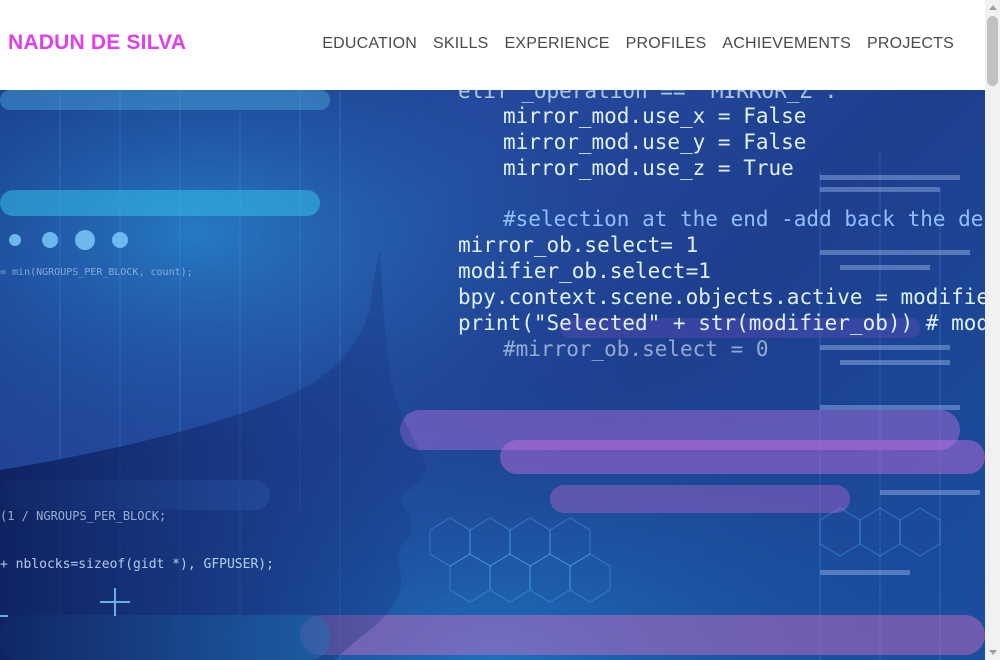  What do you see at coordinates (636, 349) in the screenshot?
I see `code-line-10: #mirror_ob.select = 0` at bounding box center [636, 349].